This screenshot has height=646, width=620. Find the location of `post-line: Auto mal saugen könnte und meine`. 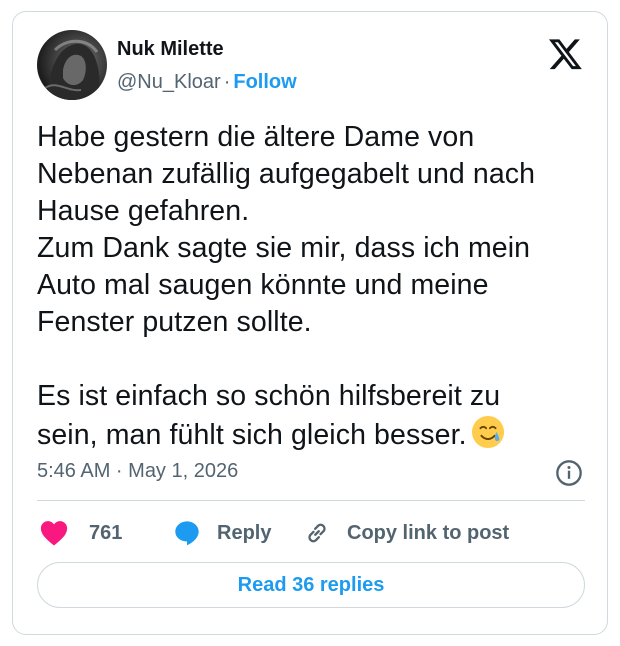

post-line: Auto mal saugen könnte und meine is located at coordinates (263, 285).